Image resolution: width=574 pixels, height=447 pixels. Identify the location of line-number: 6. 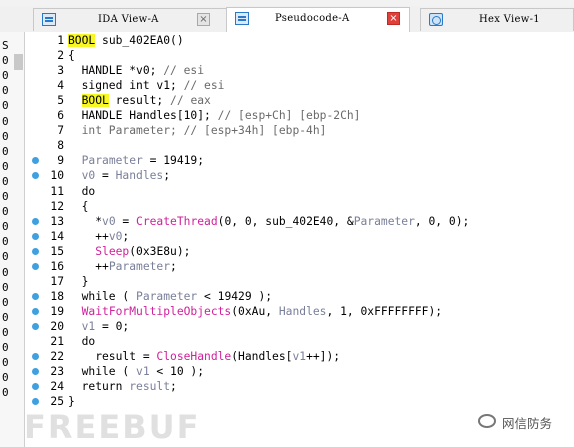
(60, 116).